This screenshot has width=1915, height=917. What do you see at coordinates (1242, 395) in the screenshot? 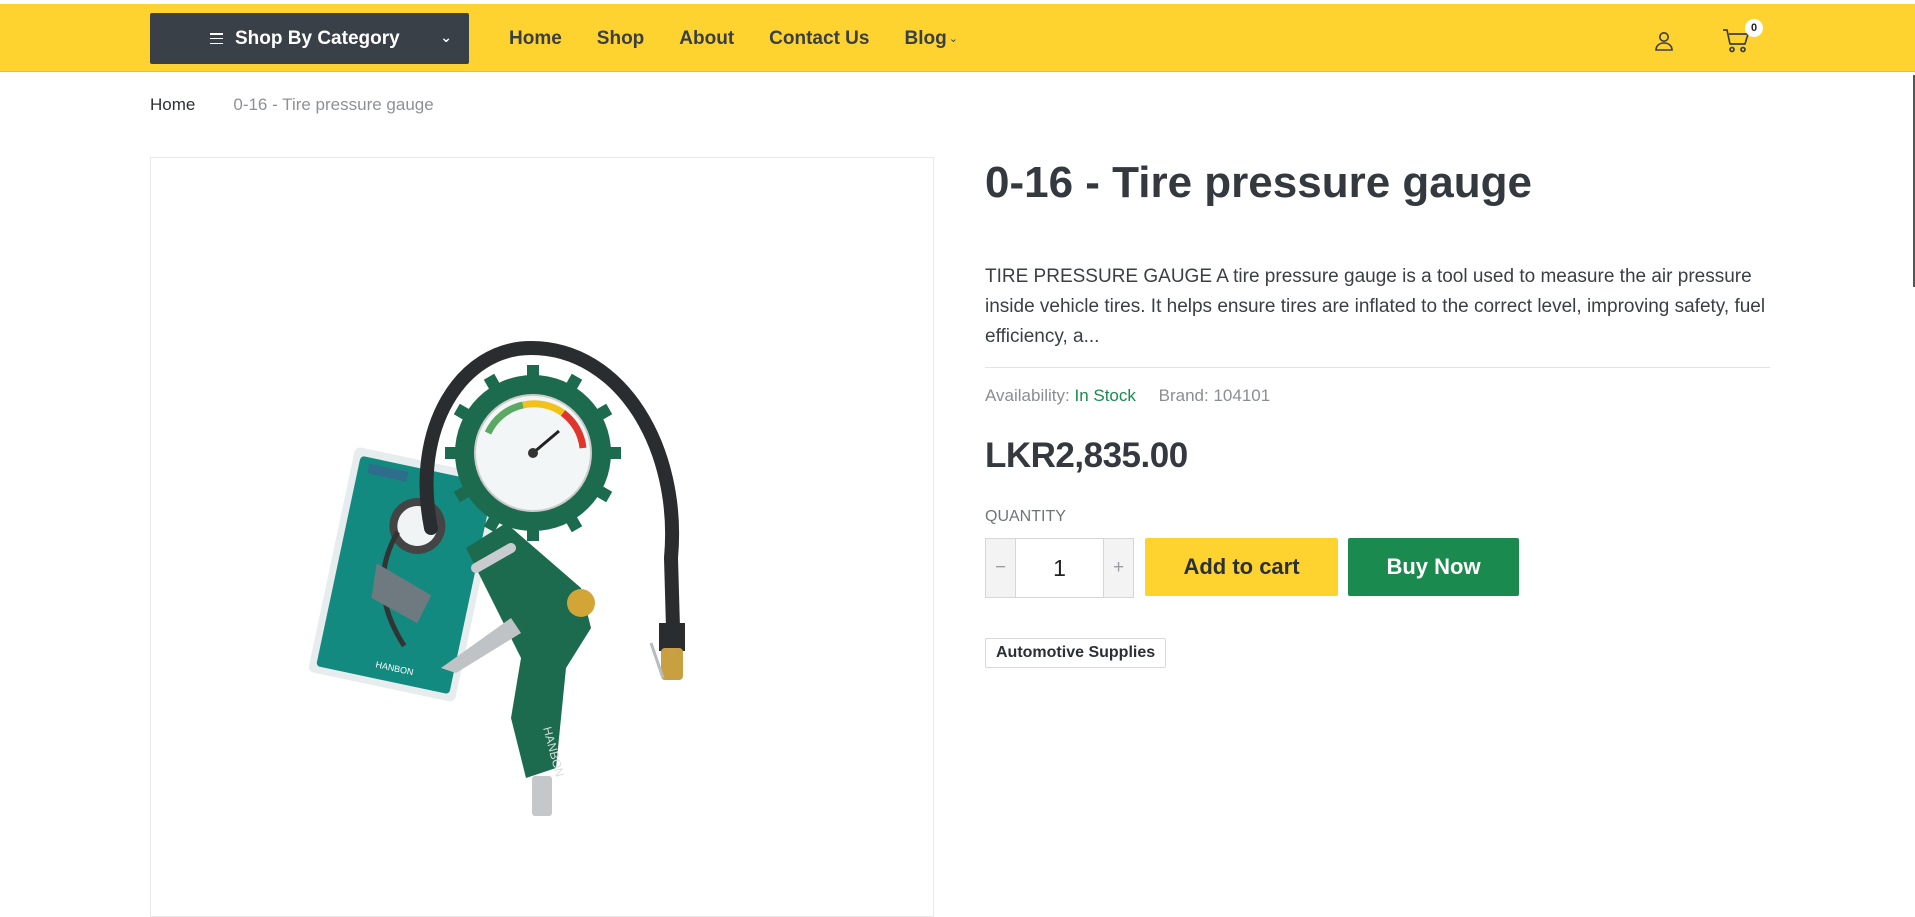
I see `brand-value: 104101` at bounding box center [1242, 395].